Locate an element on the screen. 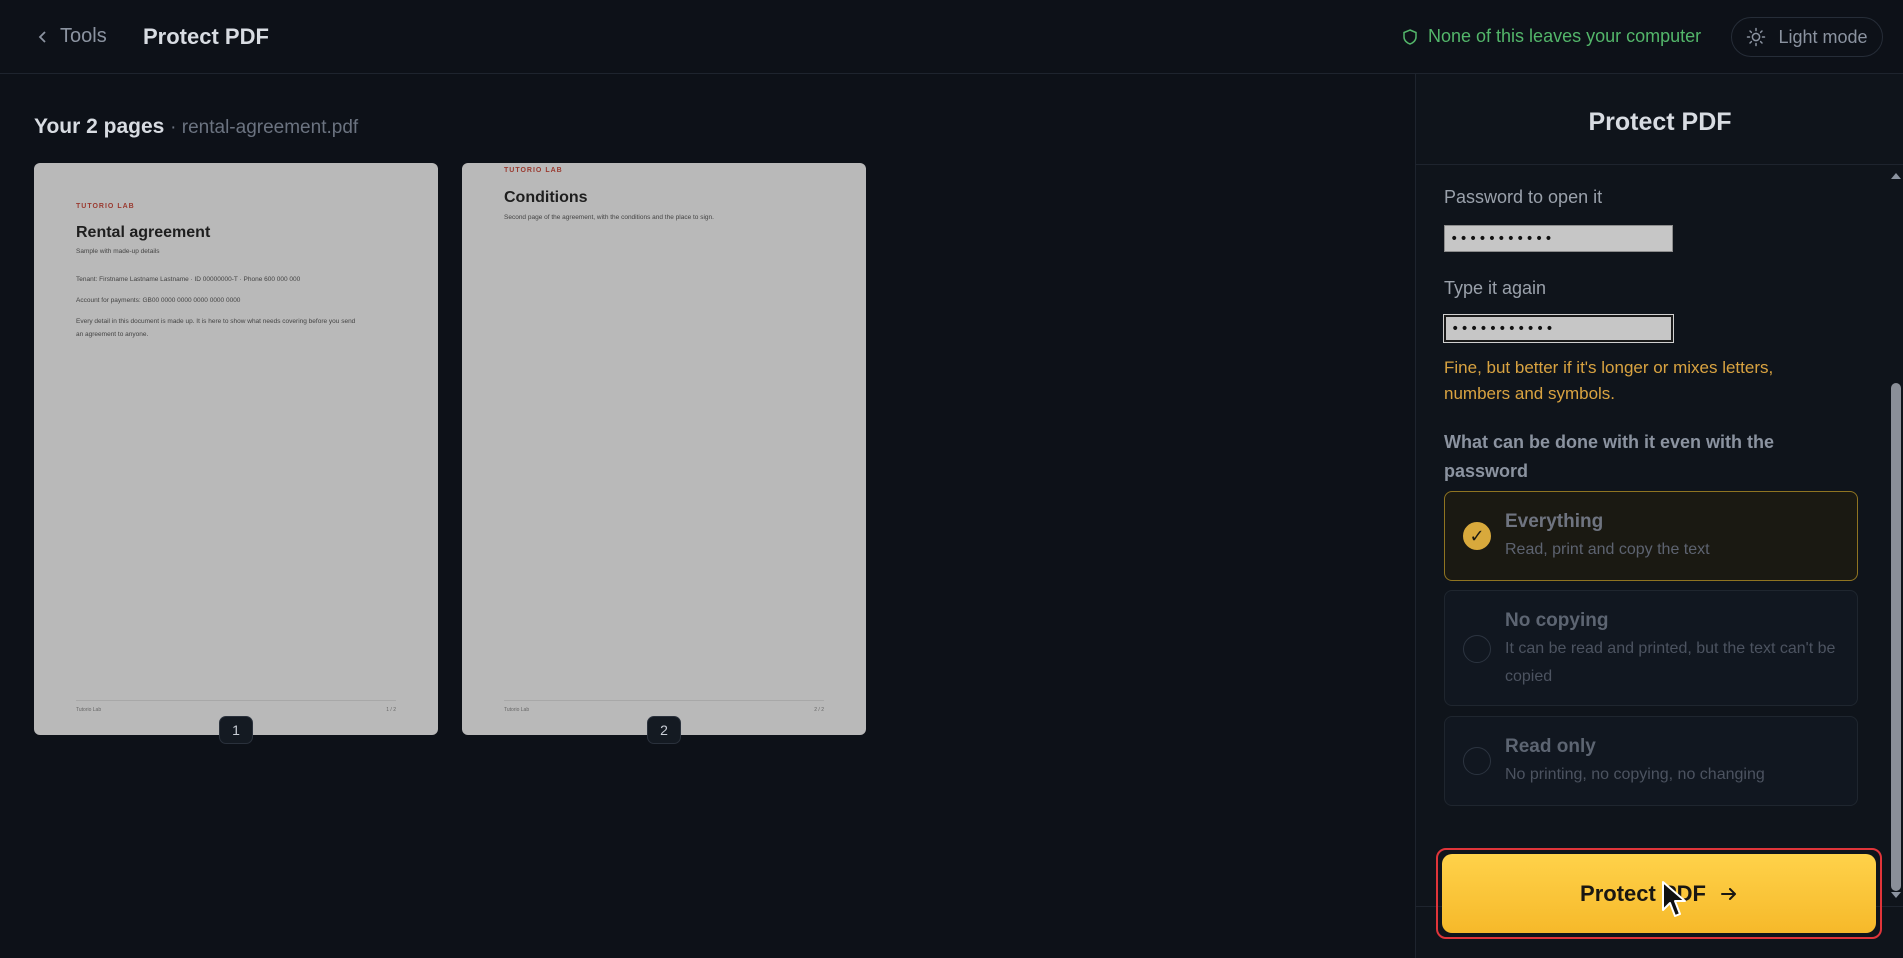 This screenshot has height=958, width=1903. privacy-note: None of this leaves your computer is located at coordinates (1551, 36).